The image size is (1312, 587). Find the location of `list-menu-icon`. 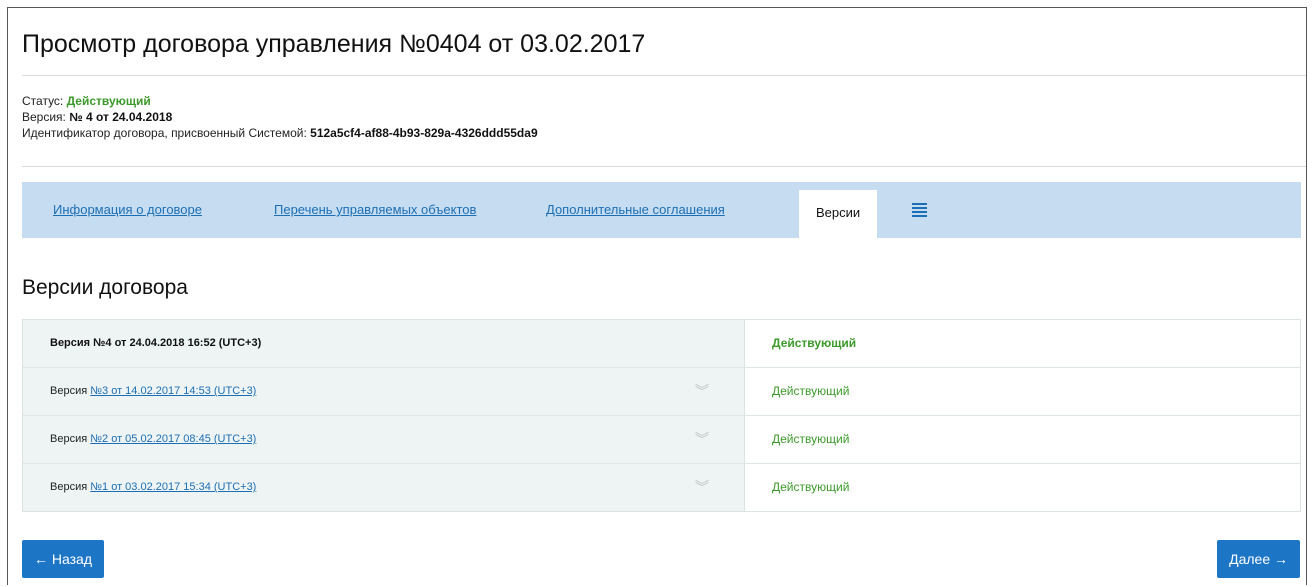

list-menu-icon is located at coordinates (919, 211).